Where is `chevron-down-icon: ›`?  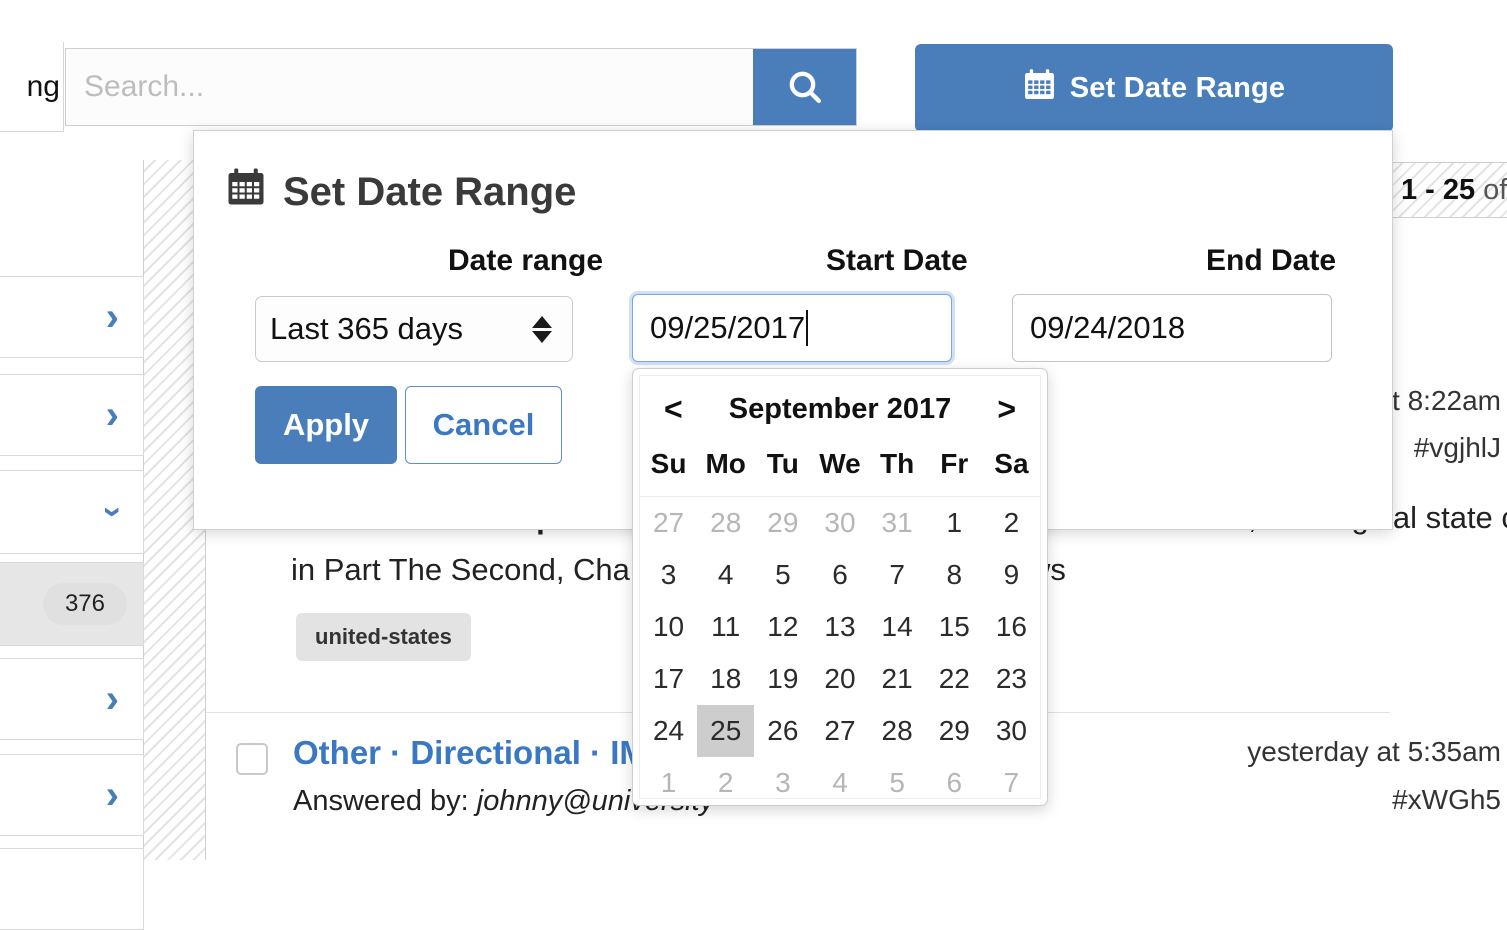
chevron-down-icon: › is located at coordinates (113, 512).